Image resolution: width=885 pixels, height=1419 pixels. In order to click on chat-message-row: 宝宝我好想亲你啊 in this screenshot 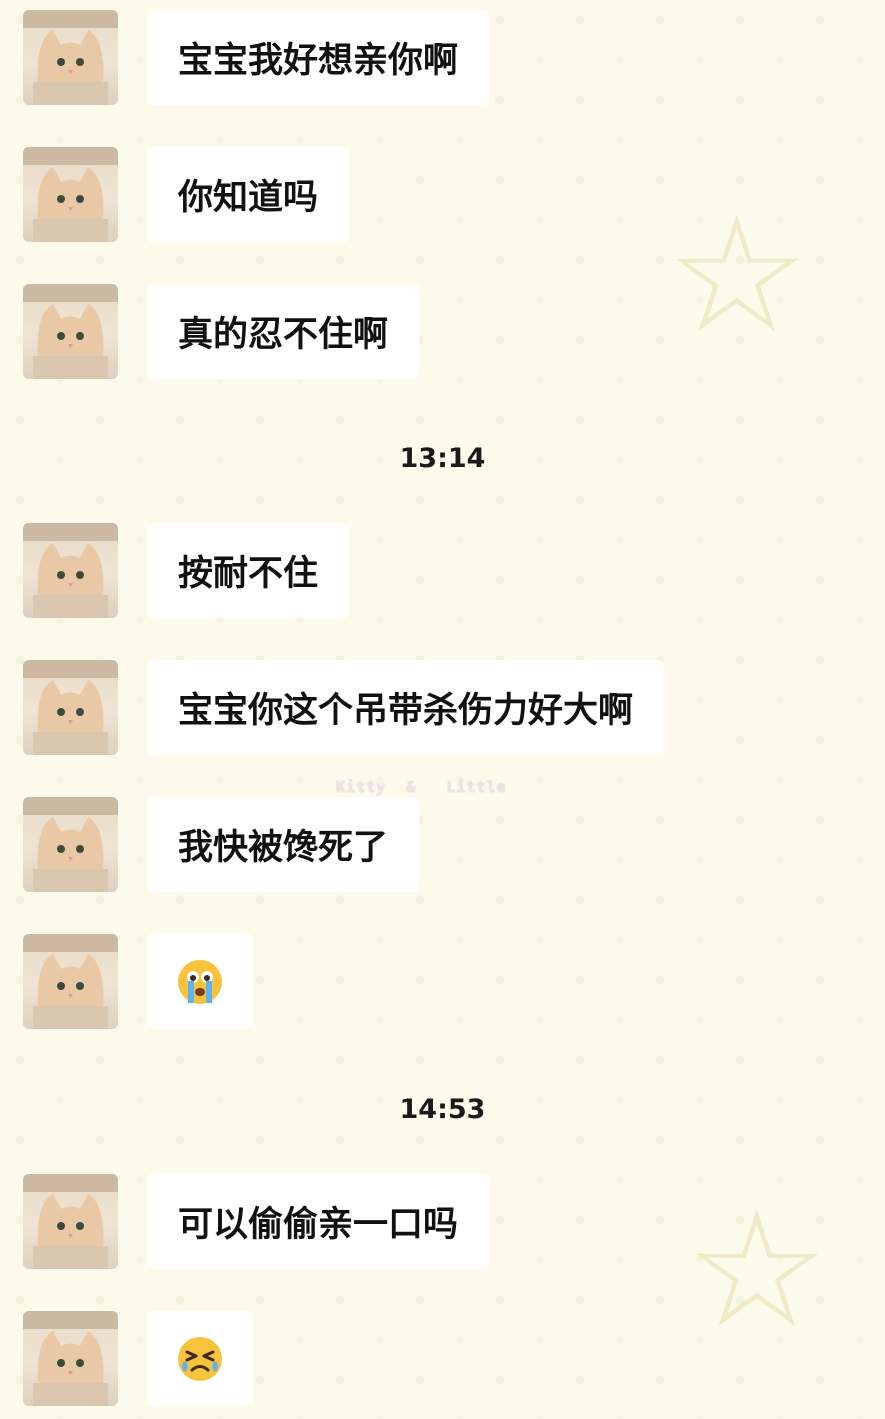, I will do `click(256, 57)`.